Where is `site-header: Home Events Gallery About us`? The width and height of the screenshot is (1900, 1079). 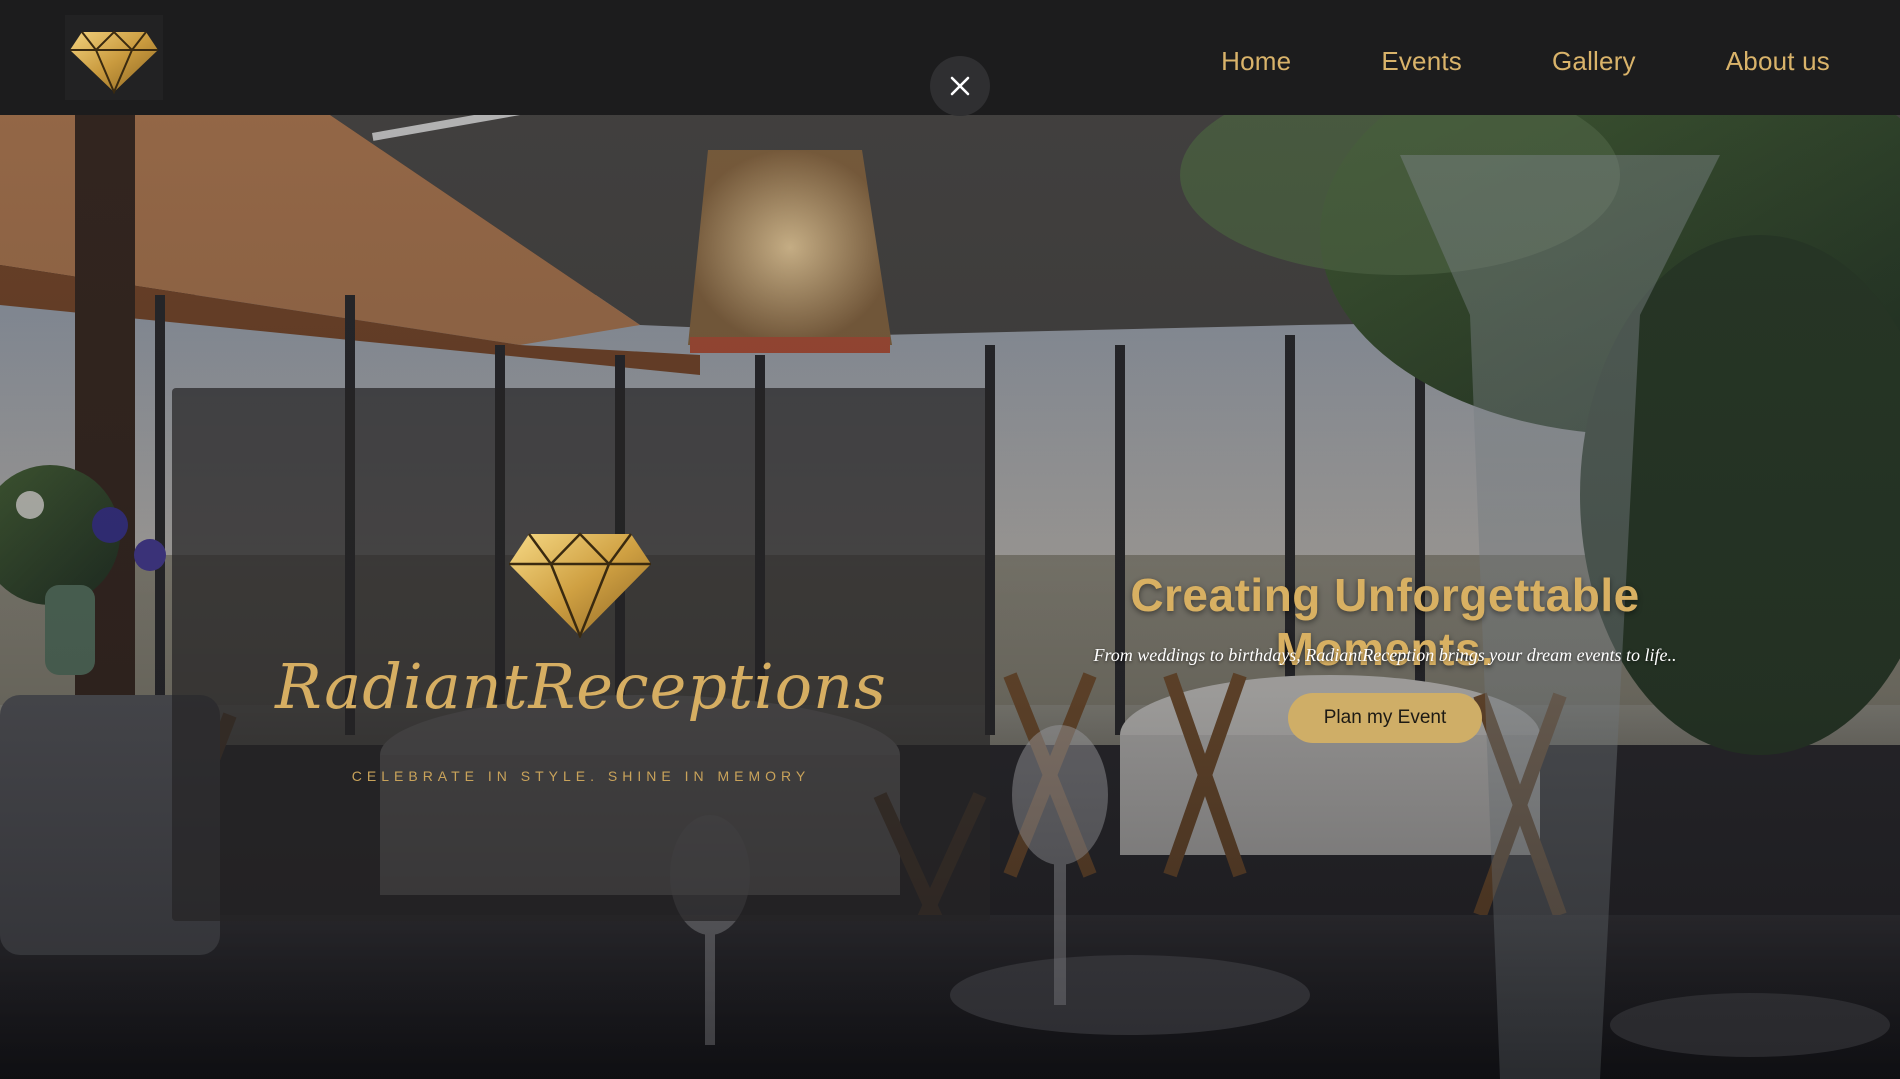 site-header: Home Events Gallery About us is located at coordinates (950, 58).